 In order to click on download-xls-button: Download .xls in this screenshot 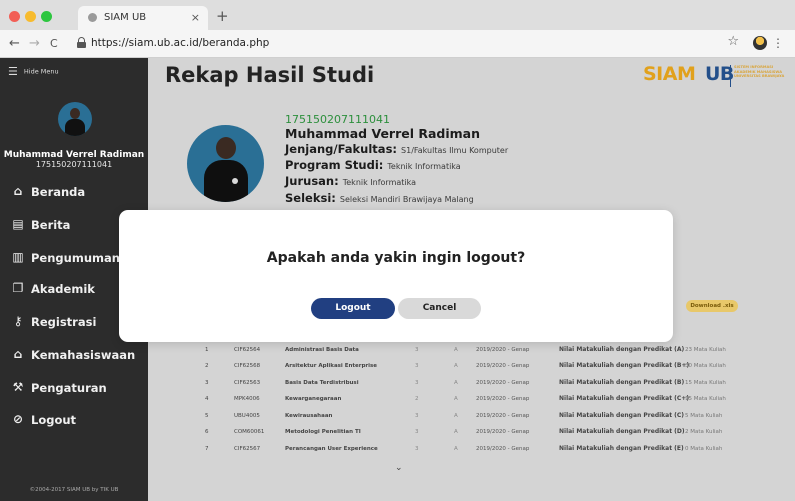, I will do `click(712, 306)`.